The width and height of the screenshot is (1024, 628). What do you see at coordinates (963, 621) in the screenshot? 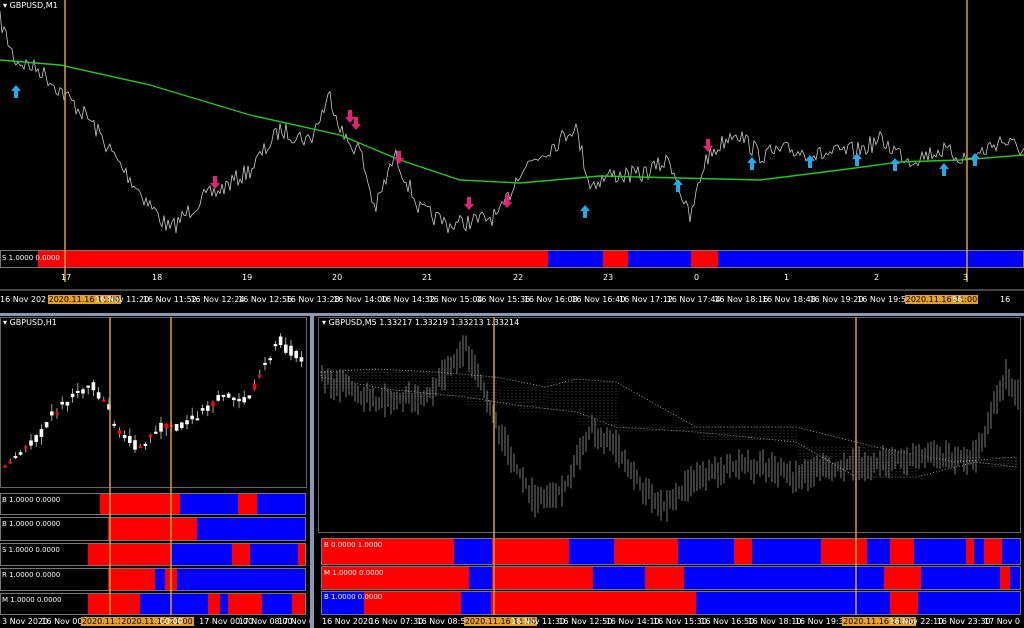
I see `time-tick: 16 Nov 23:30` at bounding box center [963, 621].